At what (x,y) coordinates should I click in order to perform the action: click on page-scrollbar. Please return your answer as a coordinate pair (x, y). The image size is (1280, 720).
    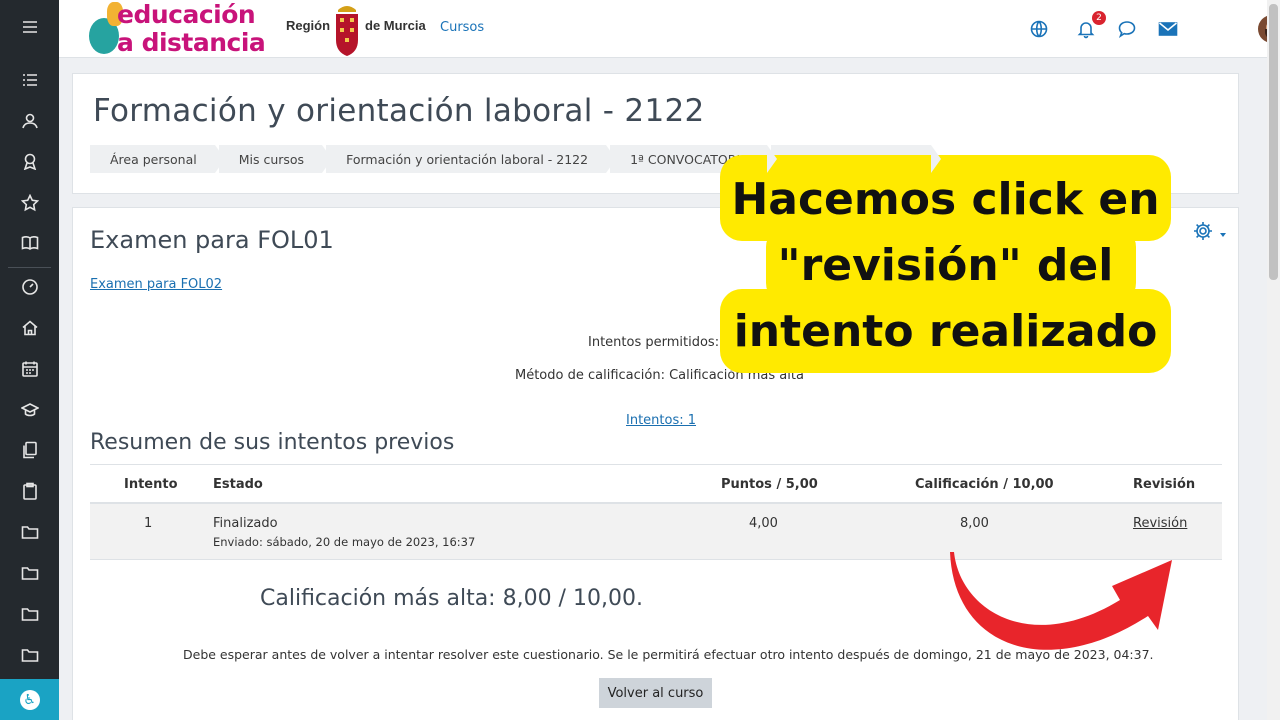
    Looking at the image, I should click on (1273, 360).